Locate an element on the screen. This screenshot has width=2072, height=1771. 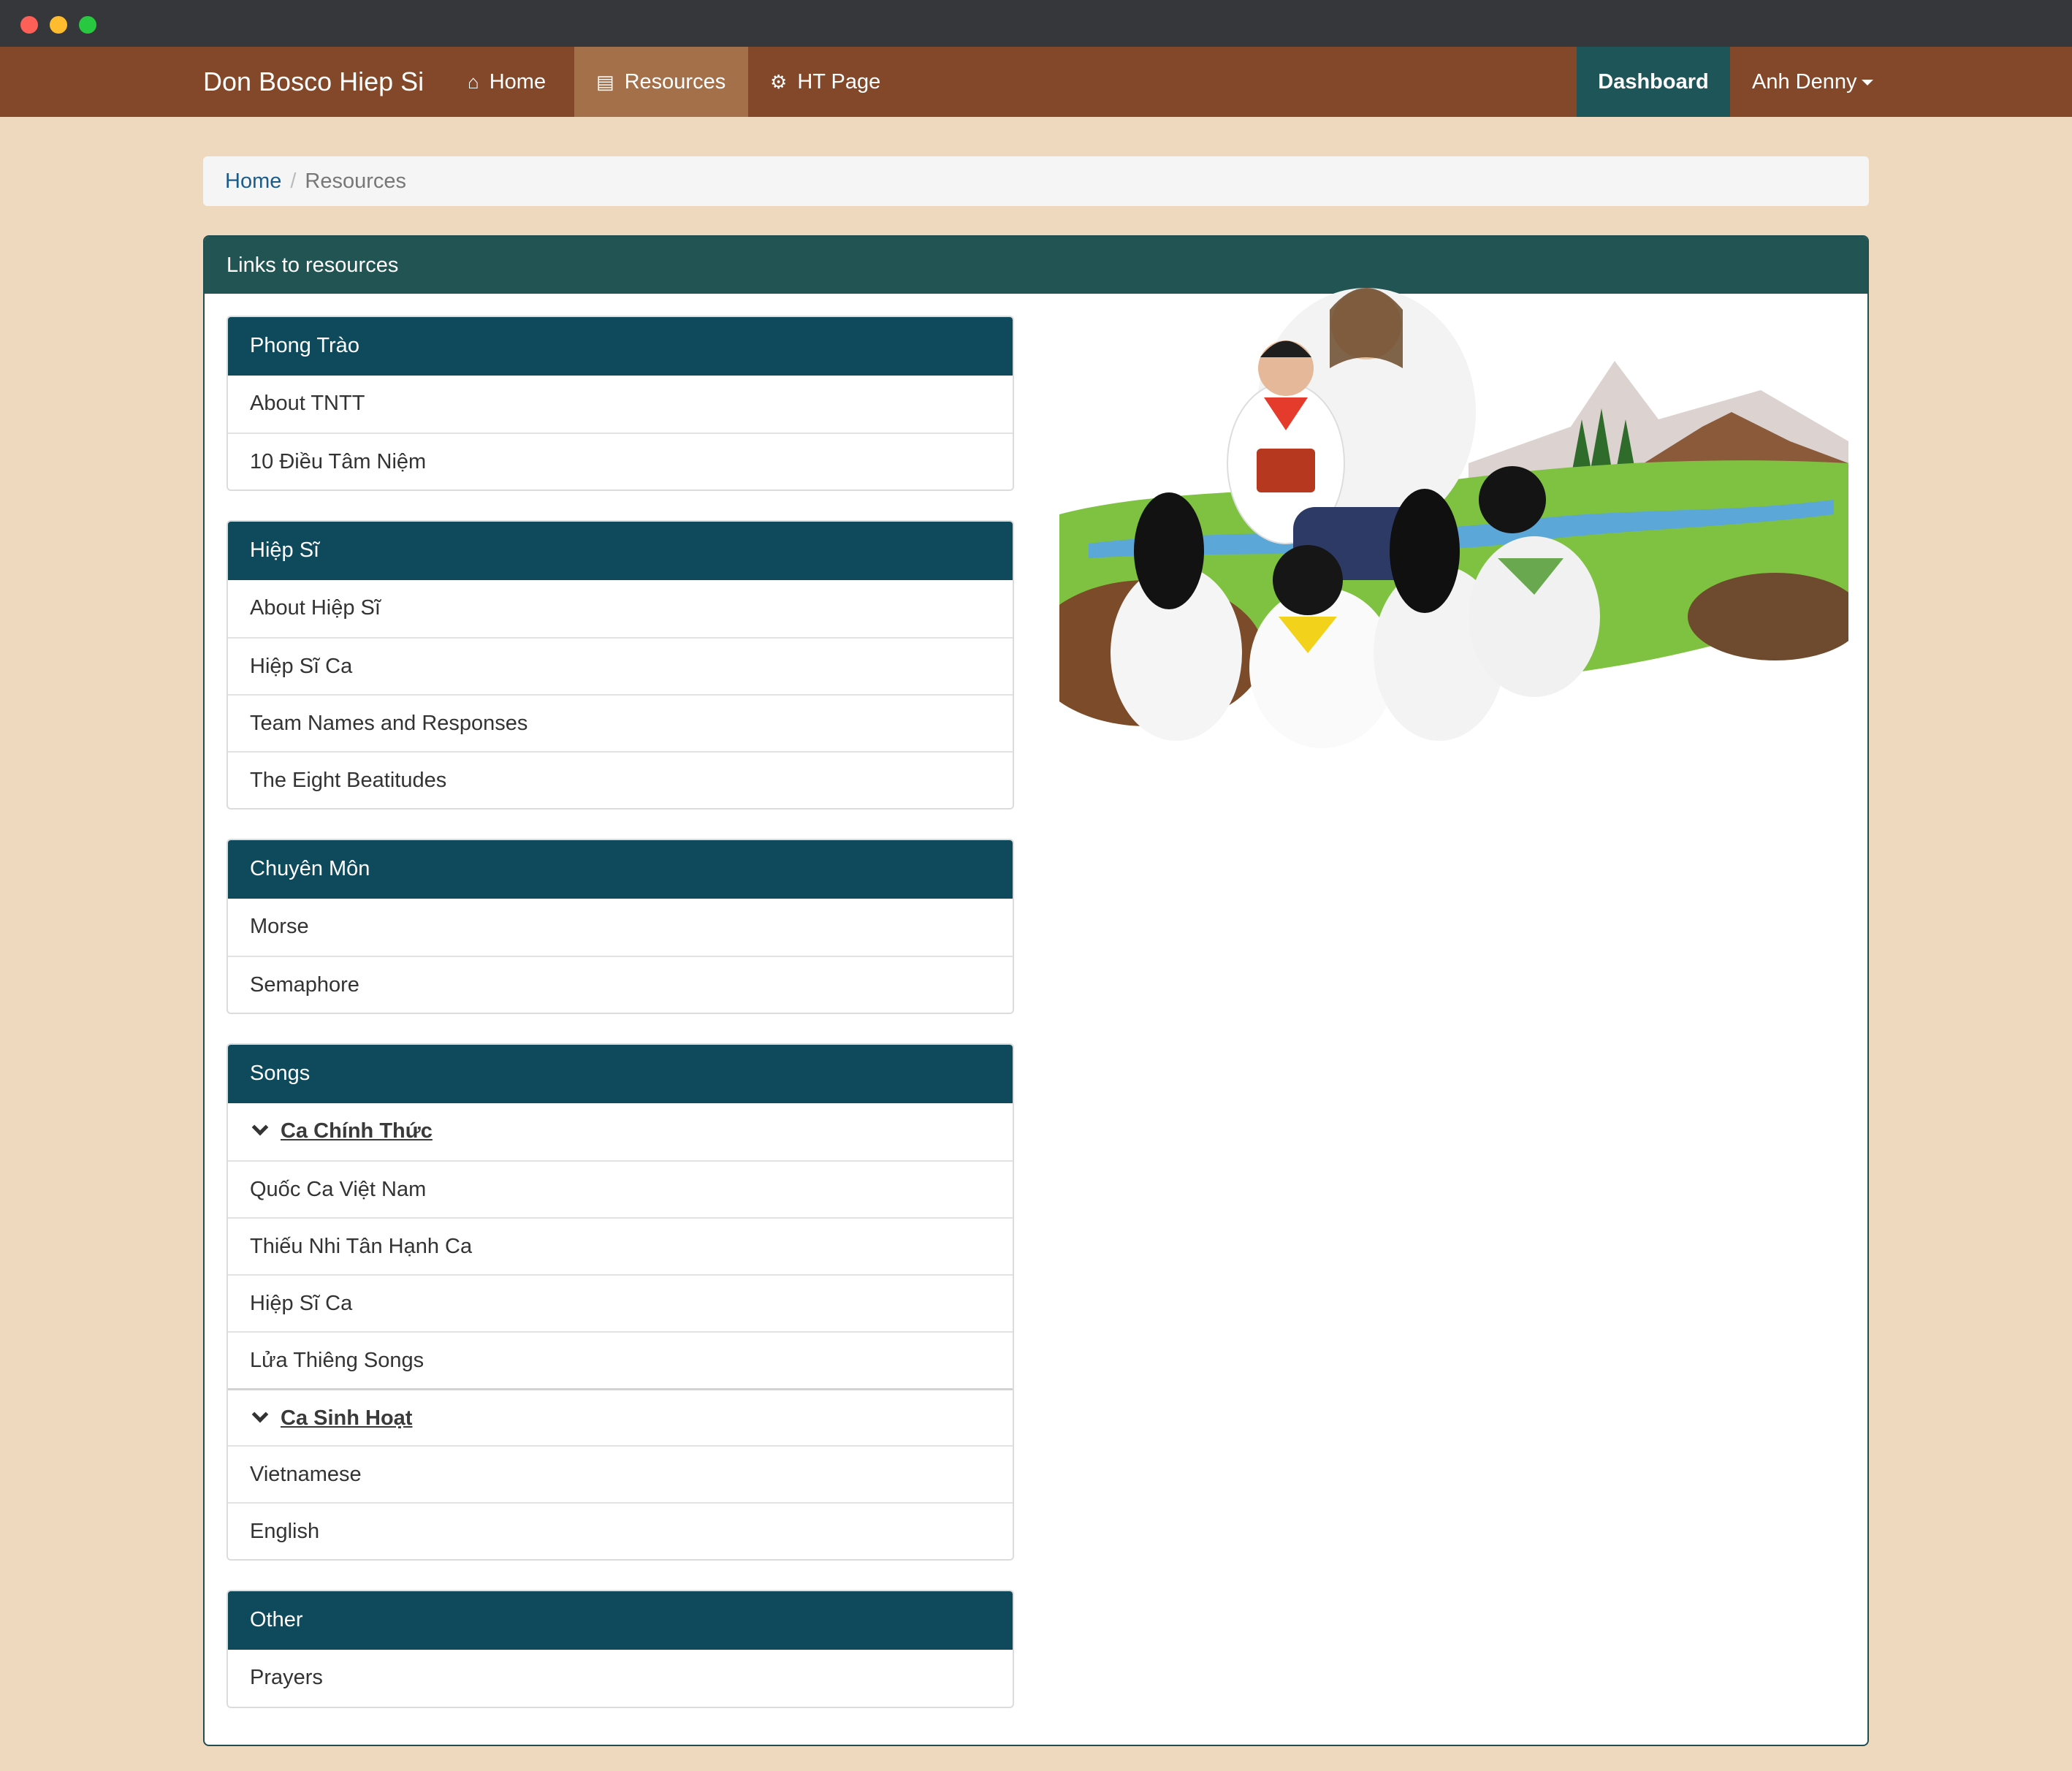
nav-home: ⌂ Home is located at coordinates (507, 82).